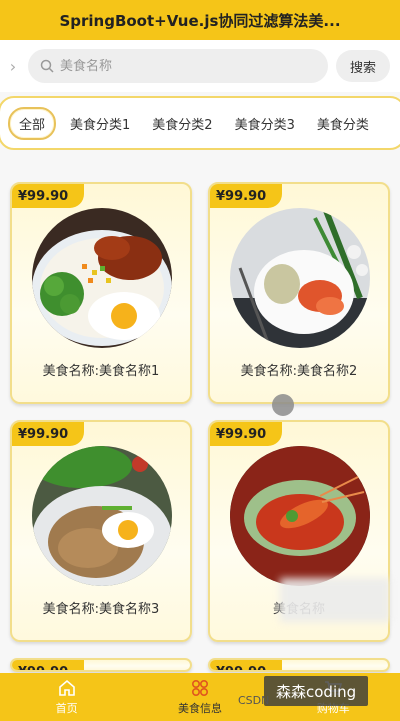  Describe the element at coordinates (283, 405) in the screenshot. I see `scroll-indicator` at that location.